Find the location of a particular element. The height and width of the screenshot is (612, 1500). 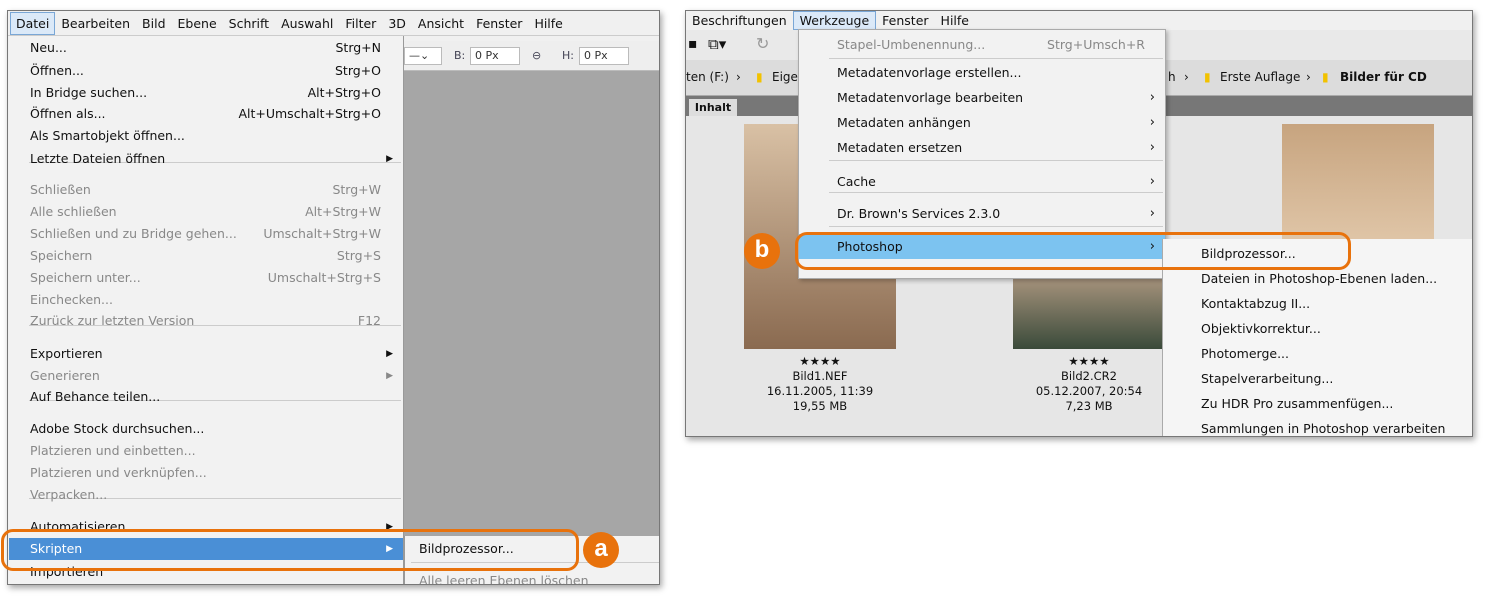

path-item: Erste Auflage is located at coordinates (1260, 77).